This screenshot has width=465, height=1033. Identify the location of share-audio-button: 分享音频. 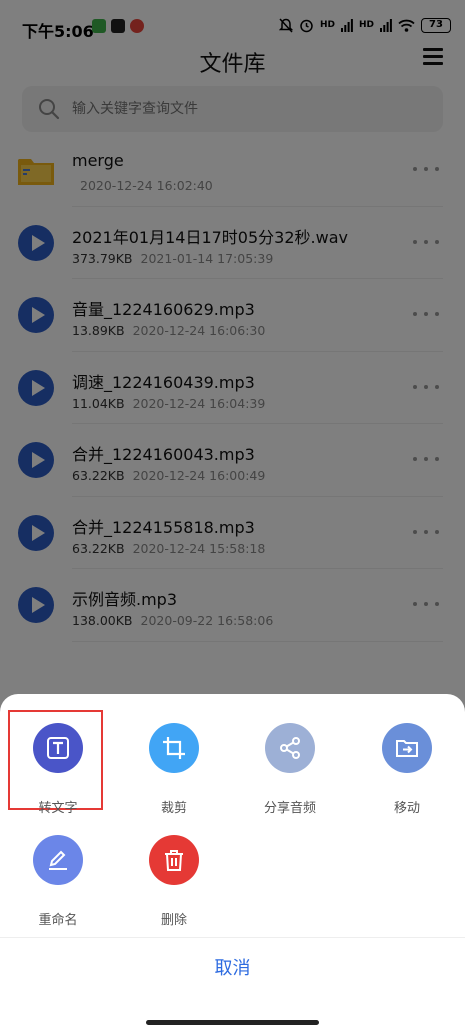
(290, 763).